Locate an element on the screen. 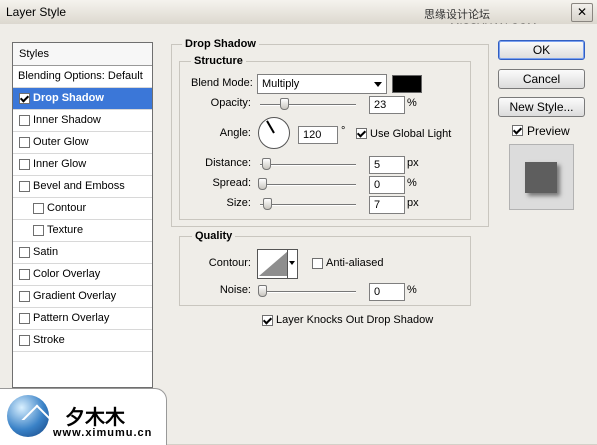 Image resolution: width=597 pixels, height=445 pixels. angle-dial-icon is located at coordinates (274, 133).